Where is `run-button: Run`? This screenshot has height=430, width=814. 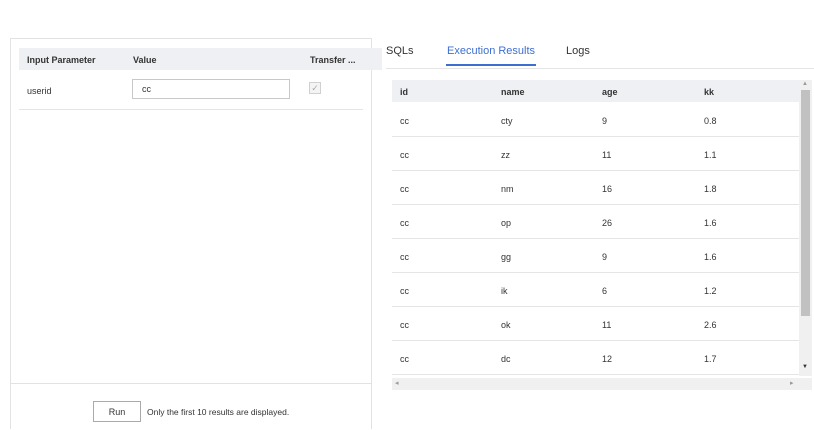 run-button: Run is located at coordinates (117, 411).